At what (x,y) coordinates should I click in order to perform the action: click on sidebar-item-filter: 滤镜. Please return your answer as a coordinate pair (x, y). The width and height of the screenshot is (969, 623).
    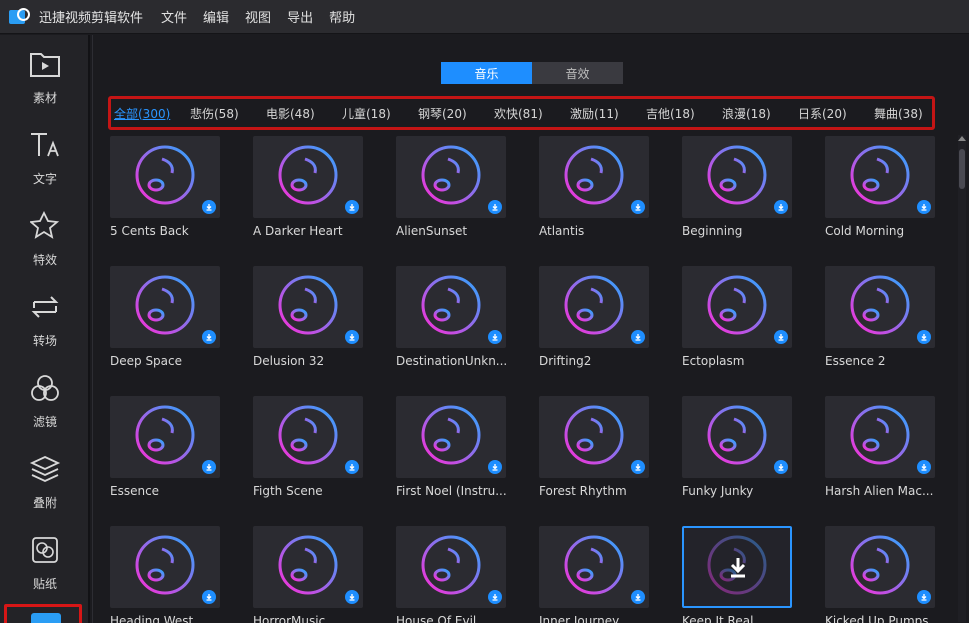
    Looking at the image, I should click on (45, 397).